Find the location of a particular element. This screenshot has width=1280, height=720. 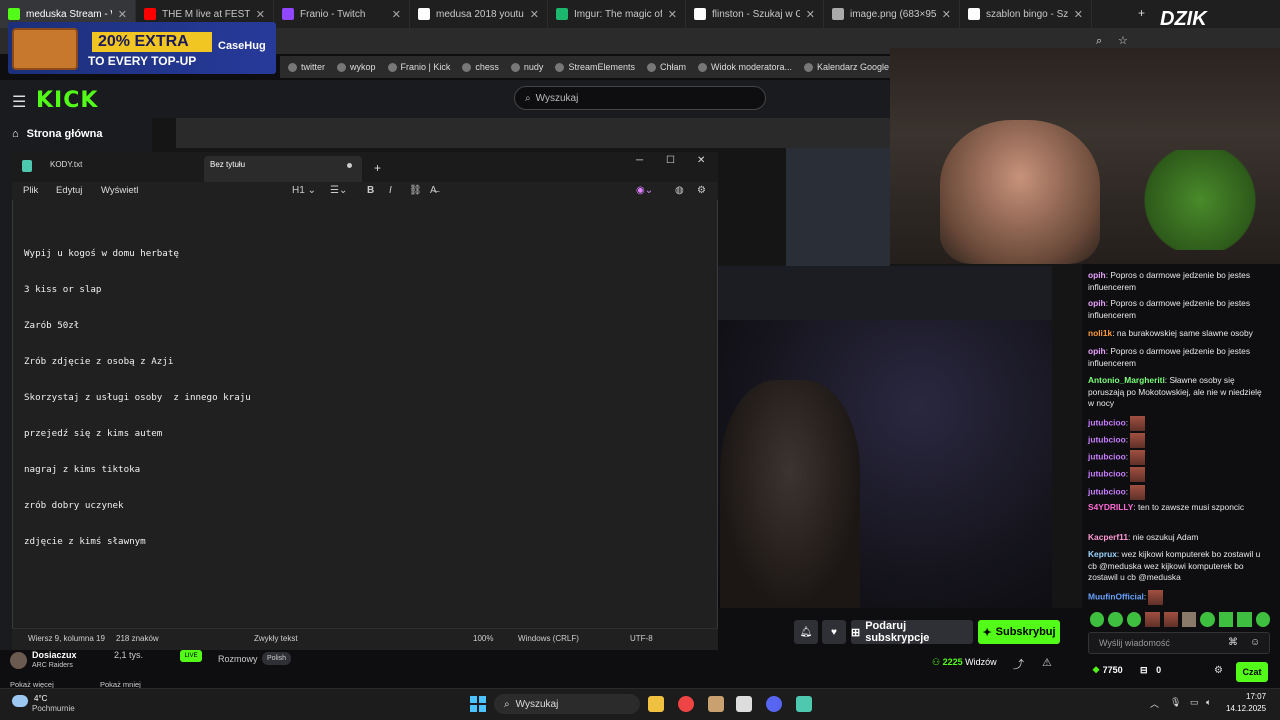

weather-desc: Pochmurnie is located at coordinates (53, 708).